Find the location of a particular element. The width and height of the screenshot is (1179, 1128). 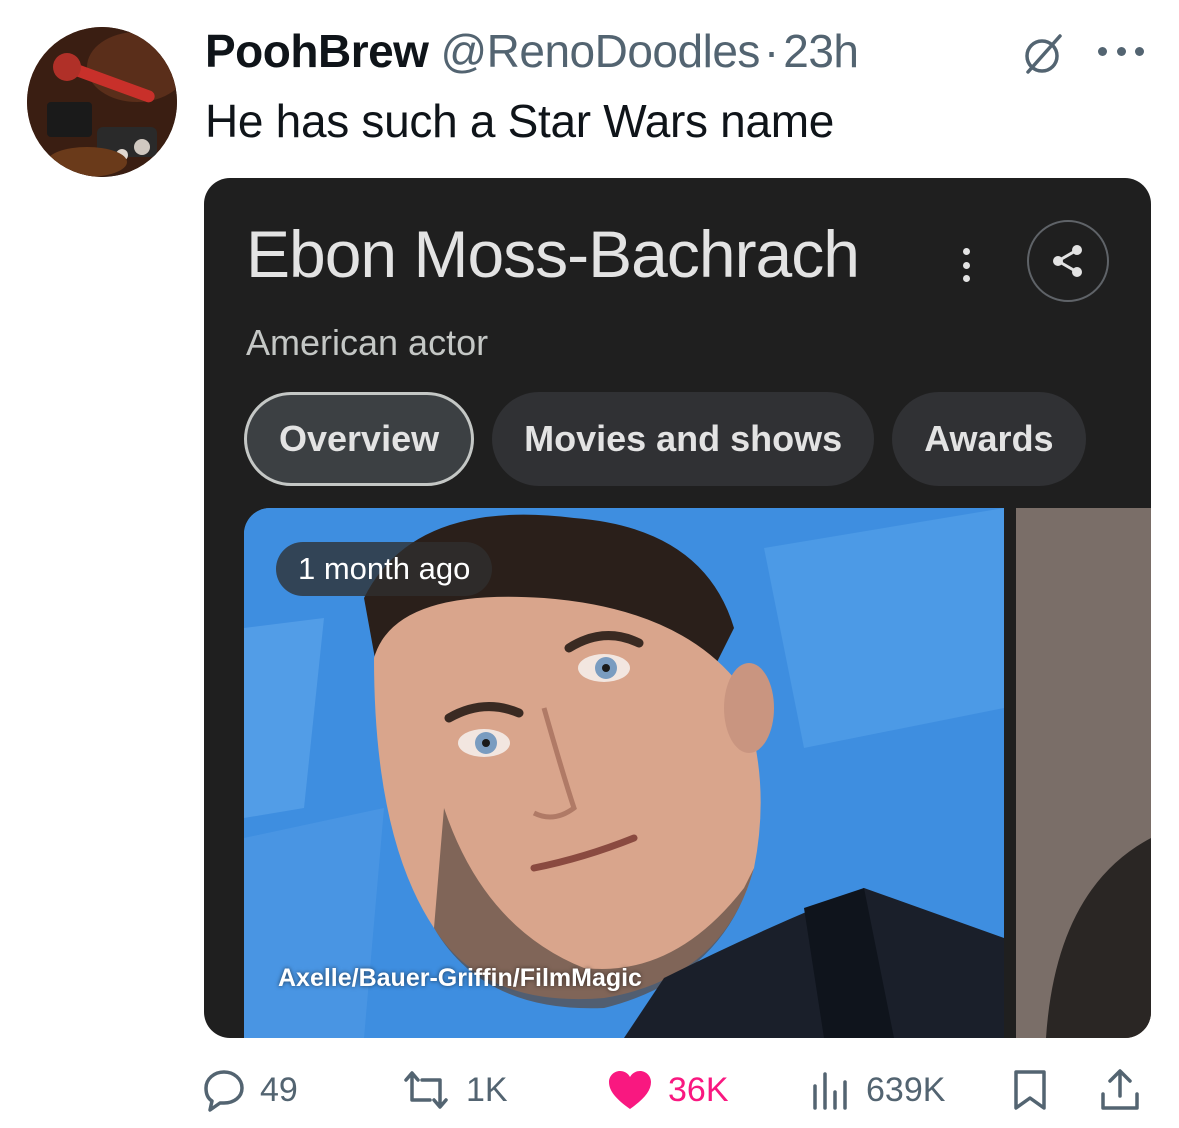

reply-button: 49 is located at coordinates (250, 1090).